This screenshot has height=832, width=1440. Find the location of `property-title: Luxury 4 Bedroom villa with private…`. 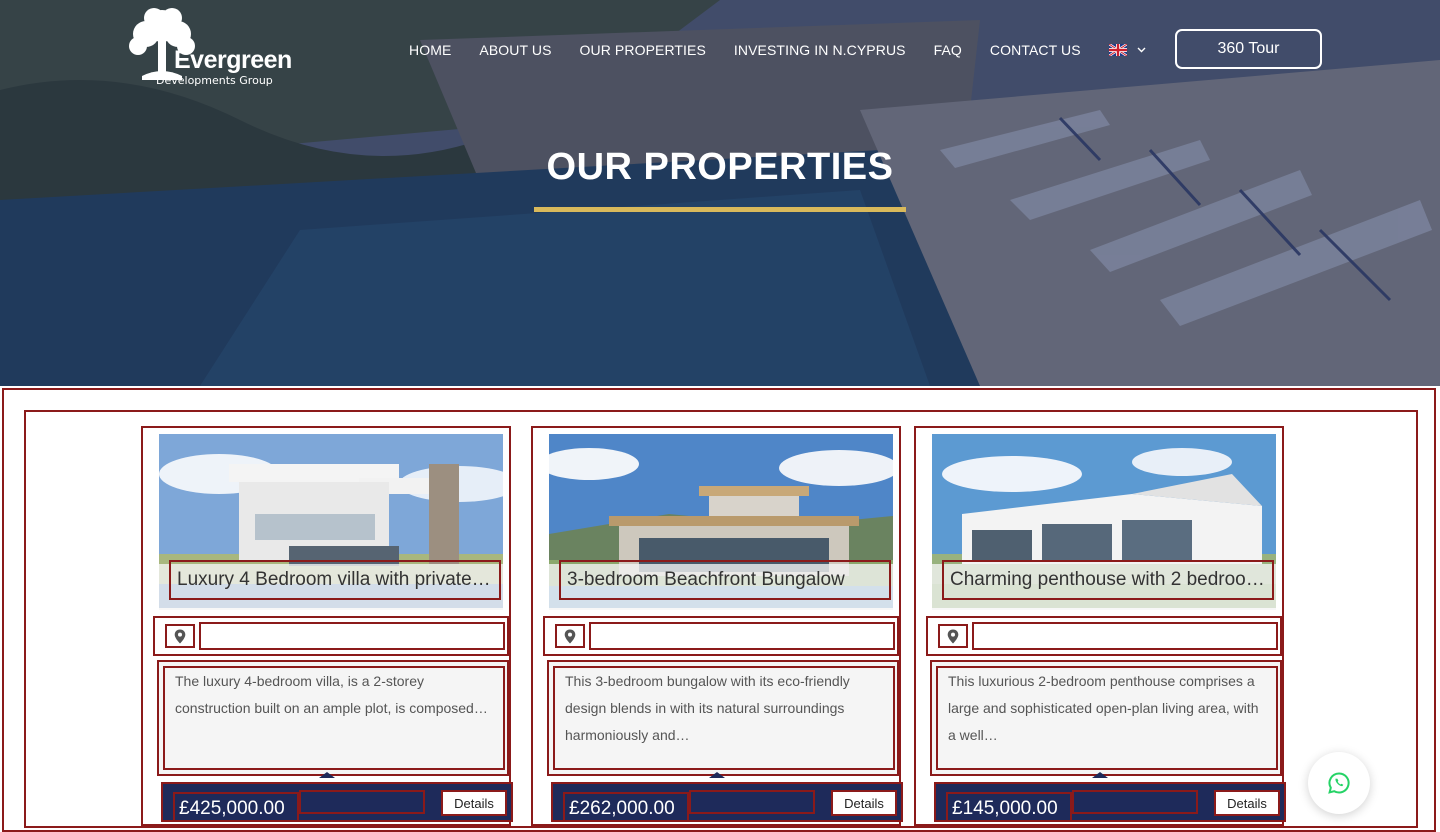

property-title: Luxury 4 Bedroom villa with private… is located at coordinates (335, 580).